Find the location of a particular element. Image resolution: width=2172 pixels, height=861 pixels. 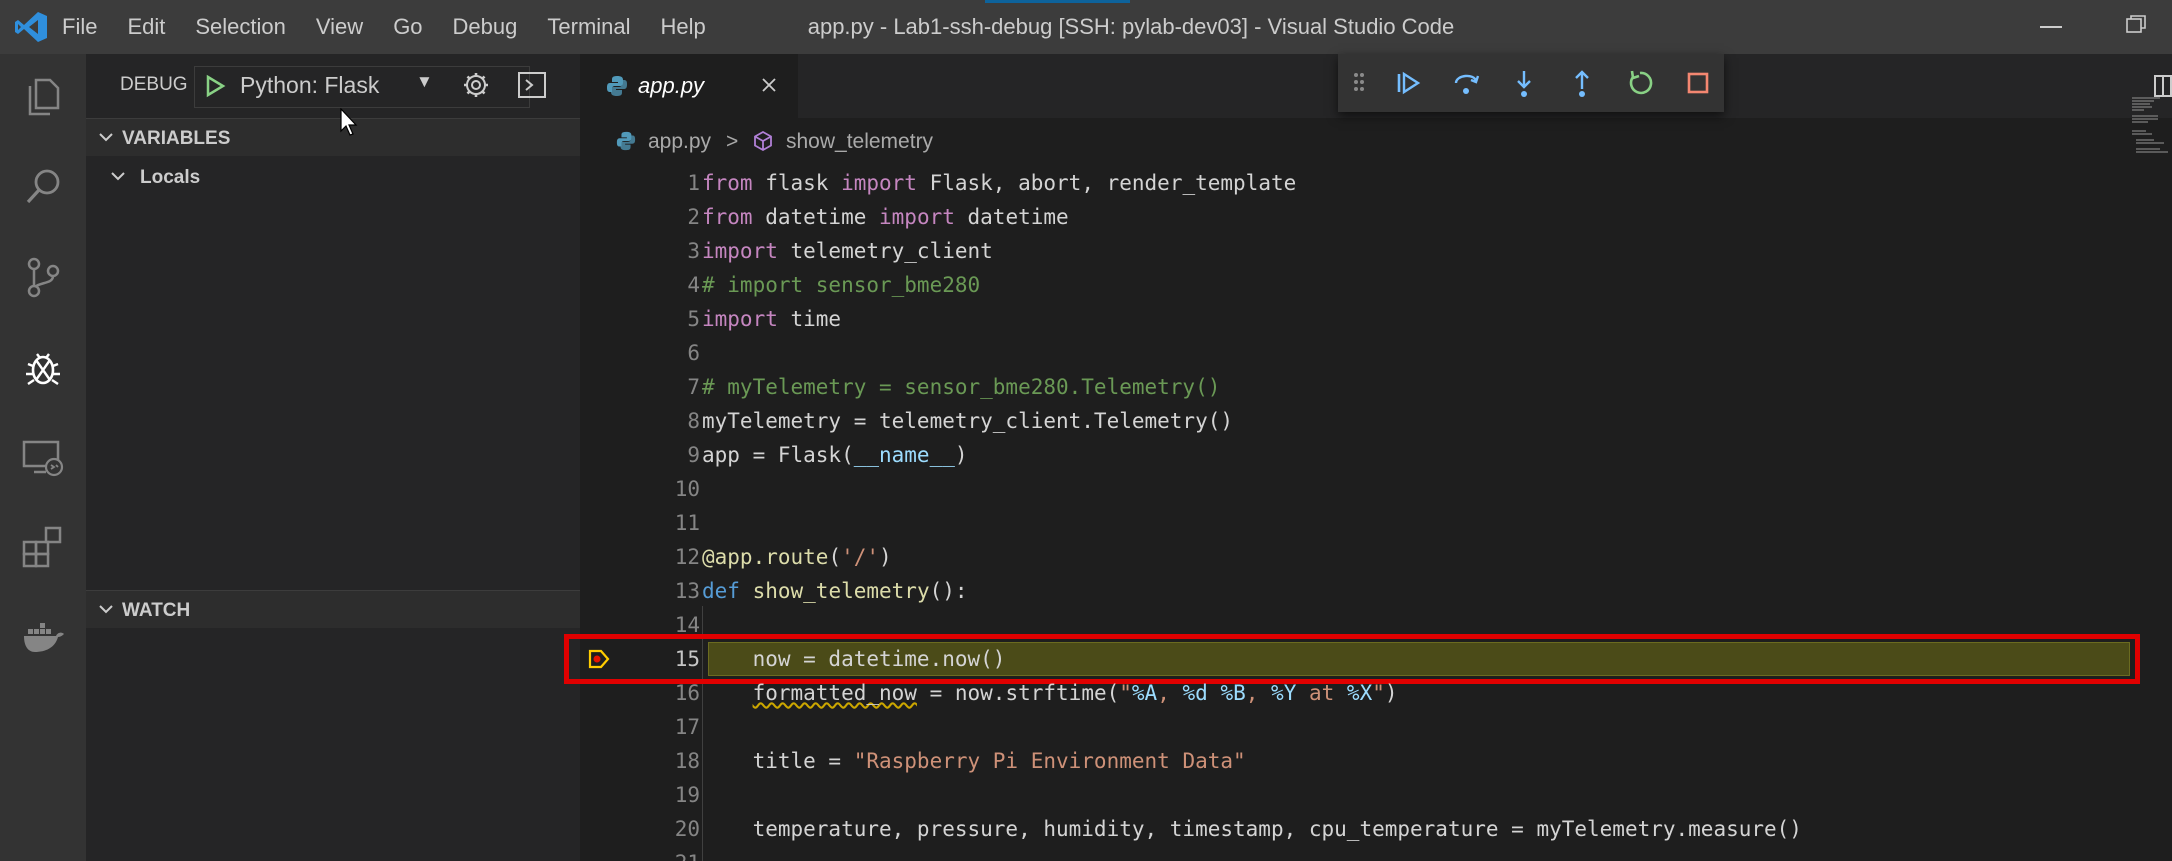

restart-icon is located at coordinates (1640, 83).